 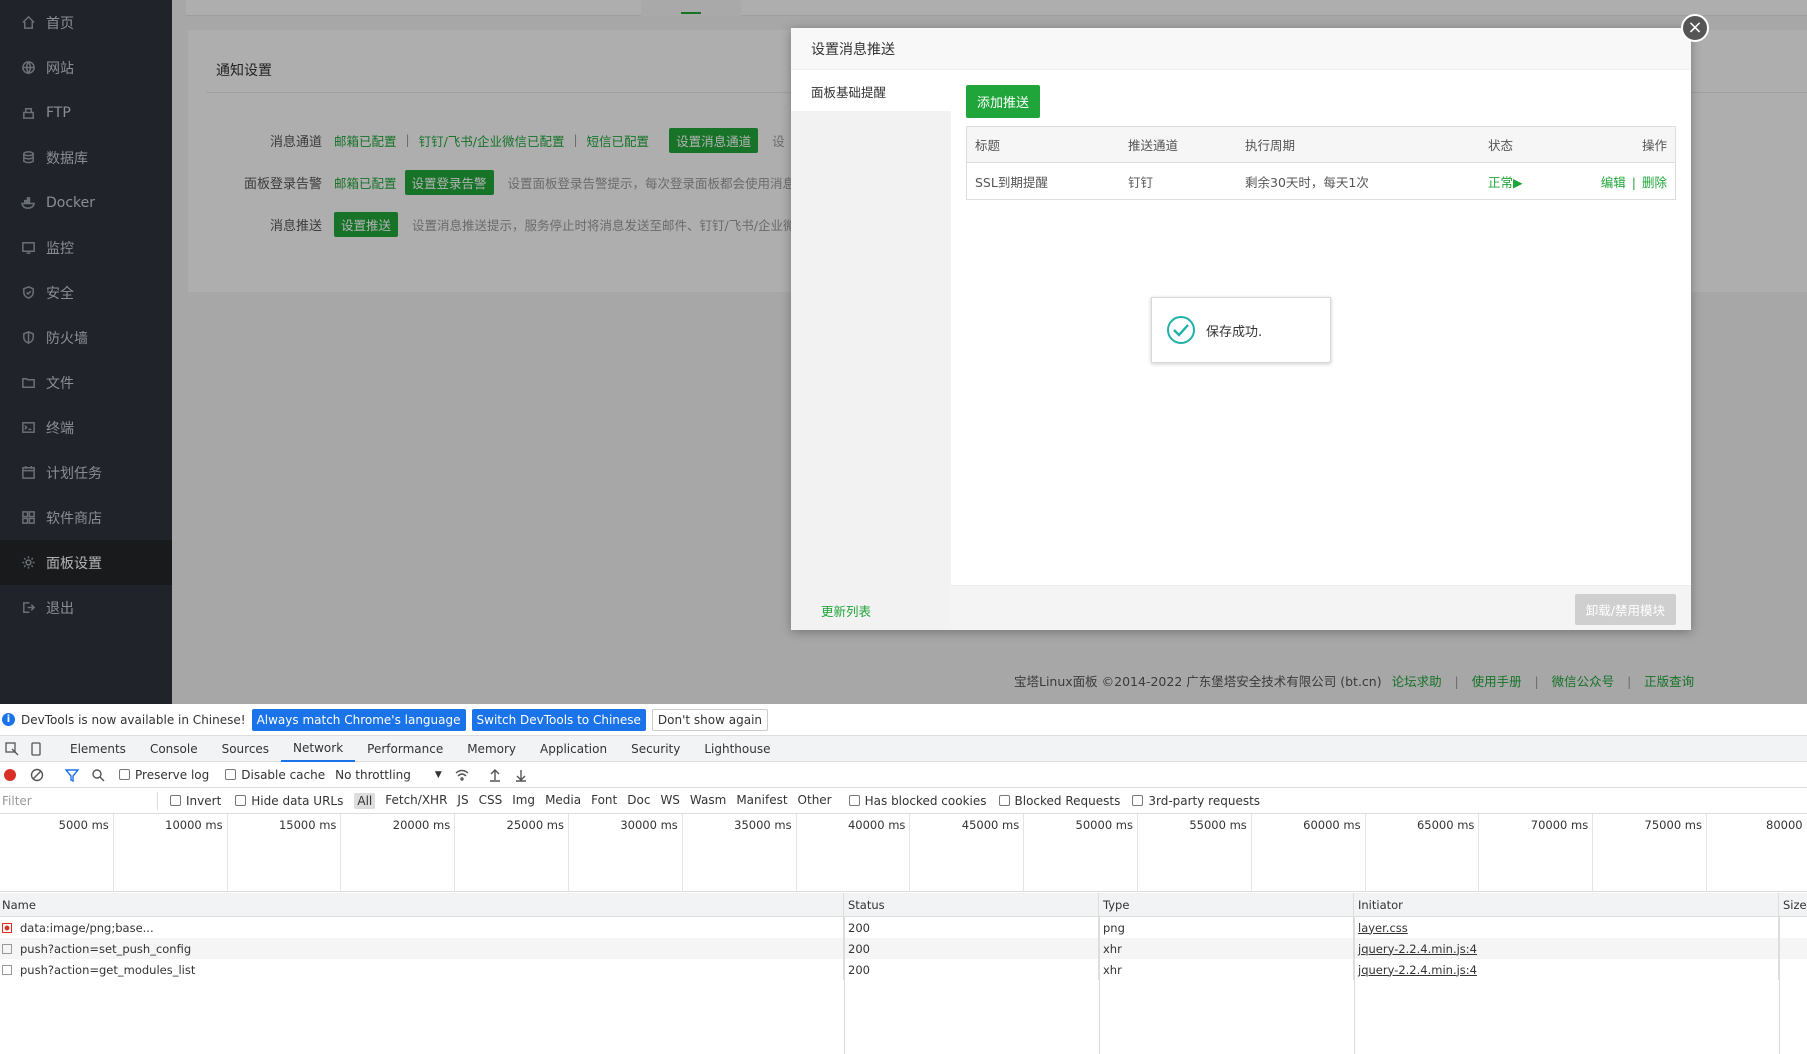 What do you see at coordinates (604, 801) in the screenshot?
I see `type-filter-font: Font` at bounding box center [604, 801].